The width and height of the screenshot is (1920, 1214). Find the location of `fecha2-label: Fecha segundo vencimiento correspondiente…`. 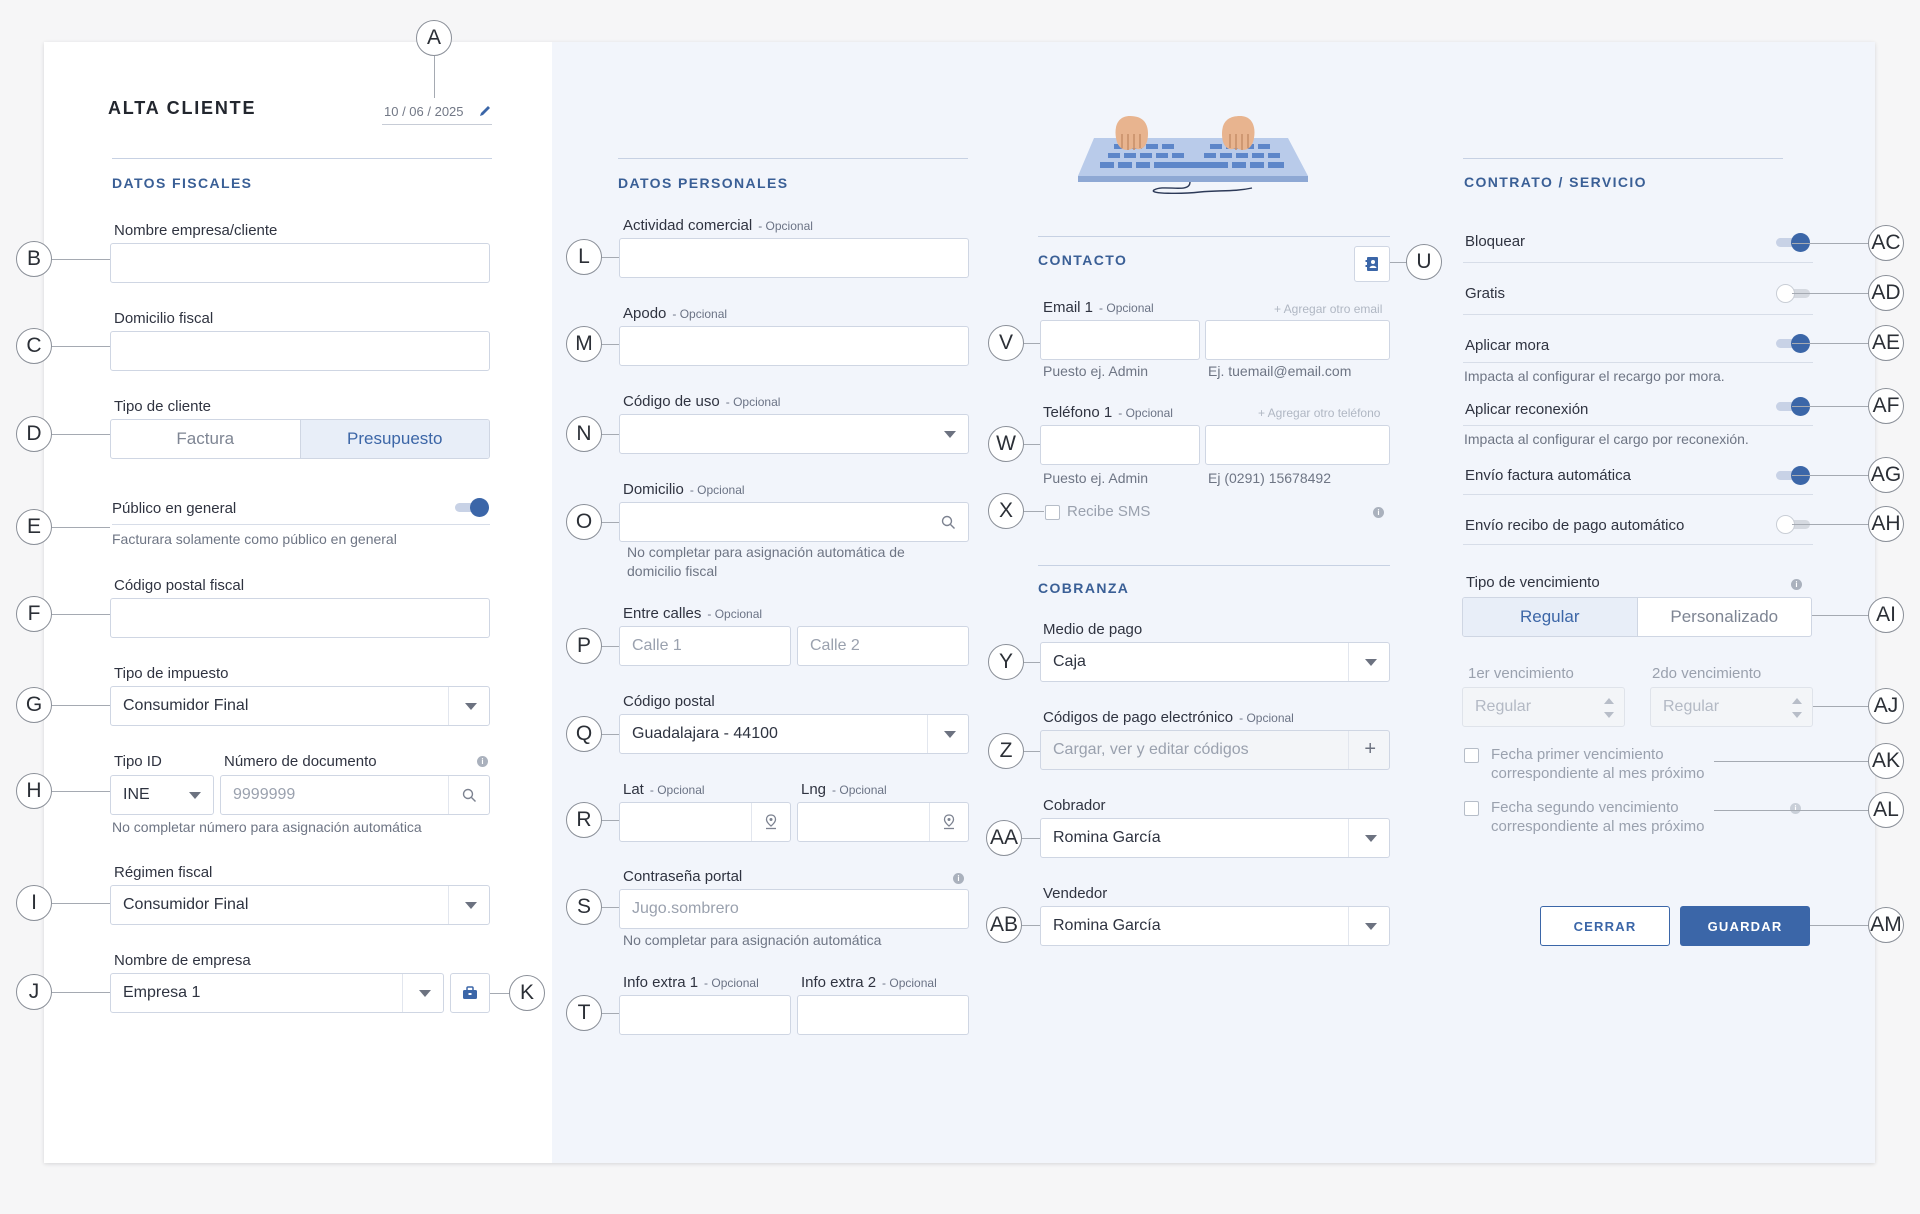

fecha2-label: Fecha segundo vencimiento correspondiente… is located at coordinates (1598, 817).